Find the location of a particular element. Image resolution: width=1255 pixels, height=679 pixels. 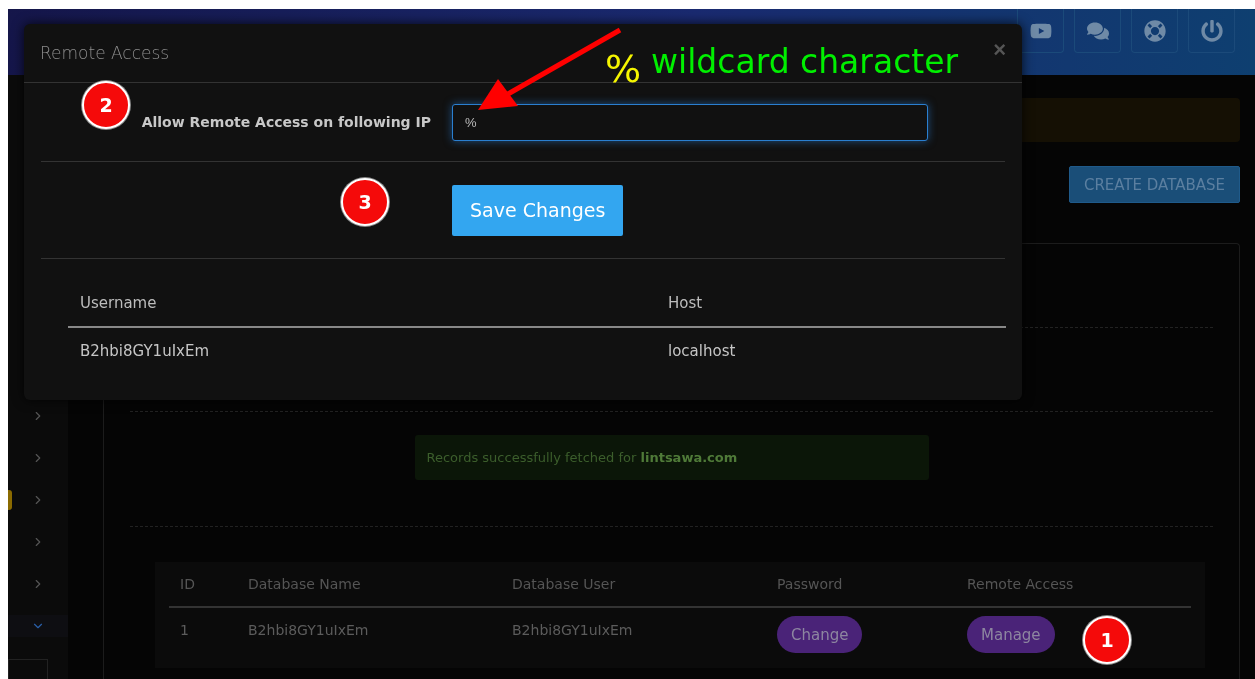

power-icon is located at coordinates (1211, 30).